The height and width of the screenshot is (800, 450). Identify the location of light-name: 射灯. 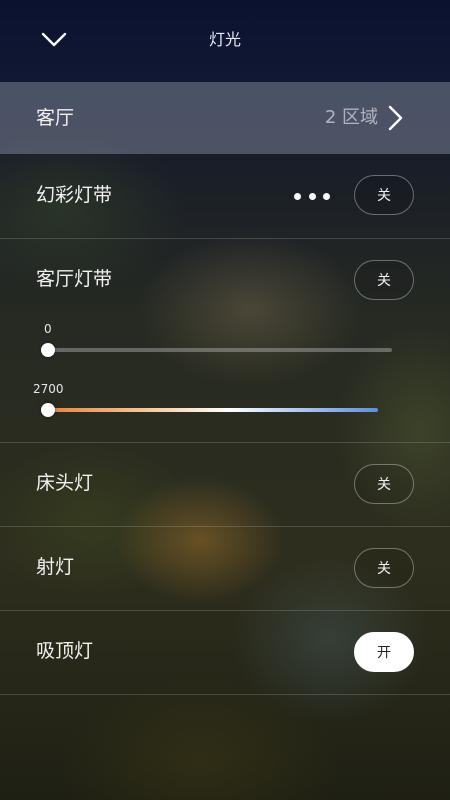
(55, 567).